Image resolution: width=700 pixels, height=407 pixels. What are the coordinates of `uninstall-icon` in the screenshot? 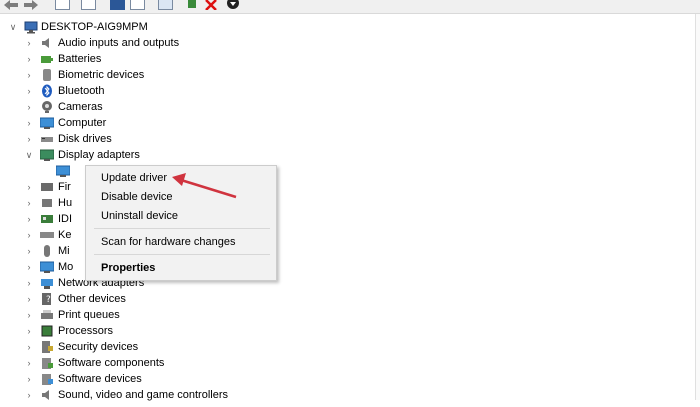 It's located at (211, 5).